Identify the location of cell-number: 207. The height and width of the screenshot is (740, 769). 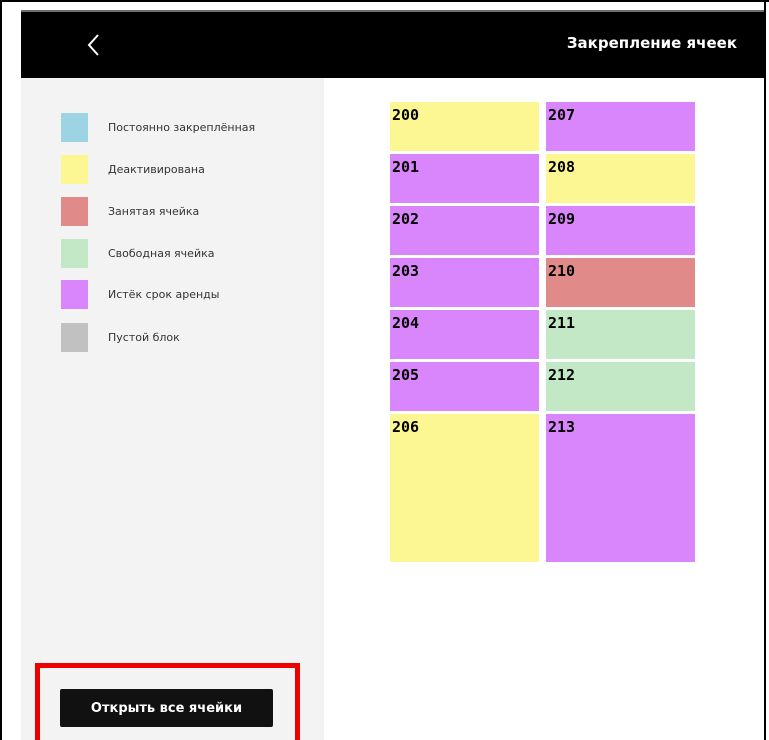
(562, 115).